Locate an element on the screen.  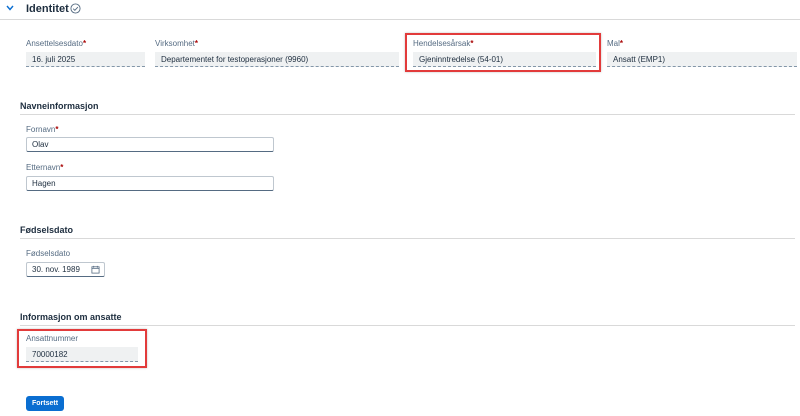
chevron-down-icon is located at coordinates (10, 8).